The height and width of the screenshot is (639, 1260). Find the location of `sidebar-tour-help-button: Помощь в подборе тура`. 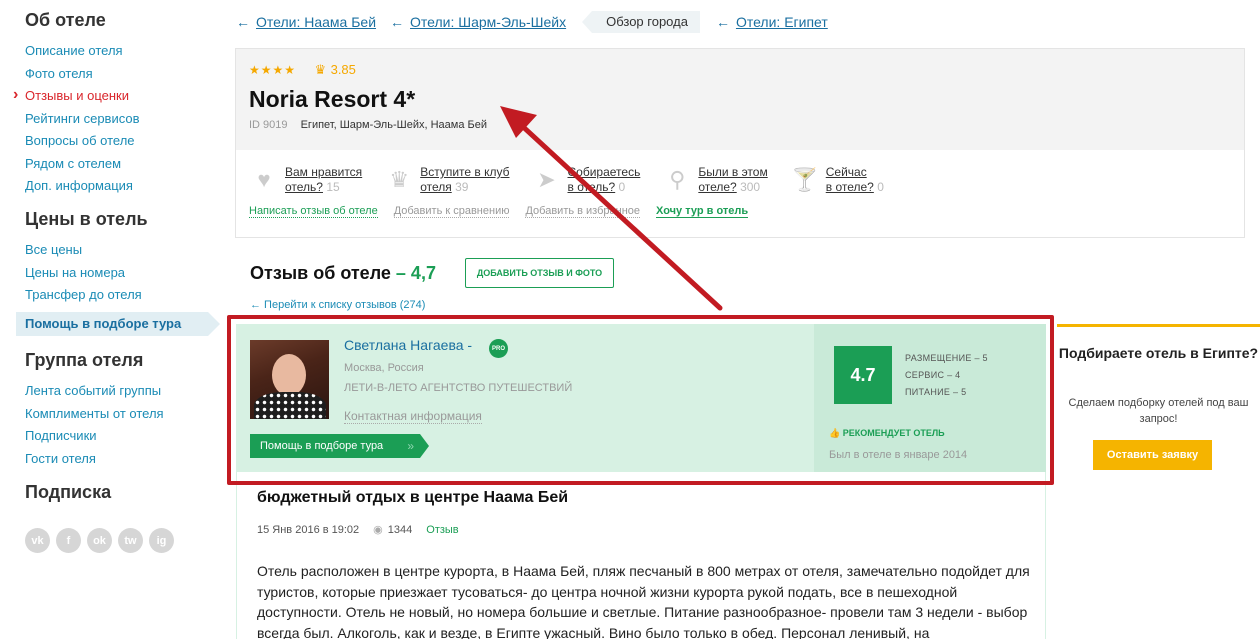

sidebar-tour-help-button: Помощь в подборе тура is located at coordinates (118, 324).